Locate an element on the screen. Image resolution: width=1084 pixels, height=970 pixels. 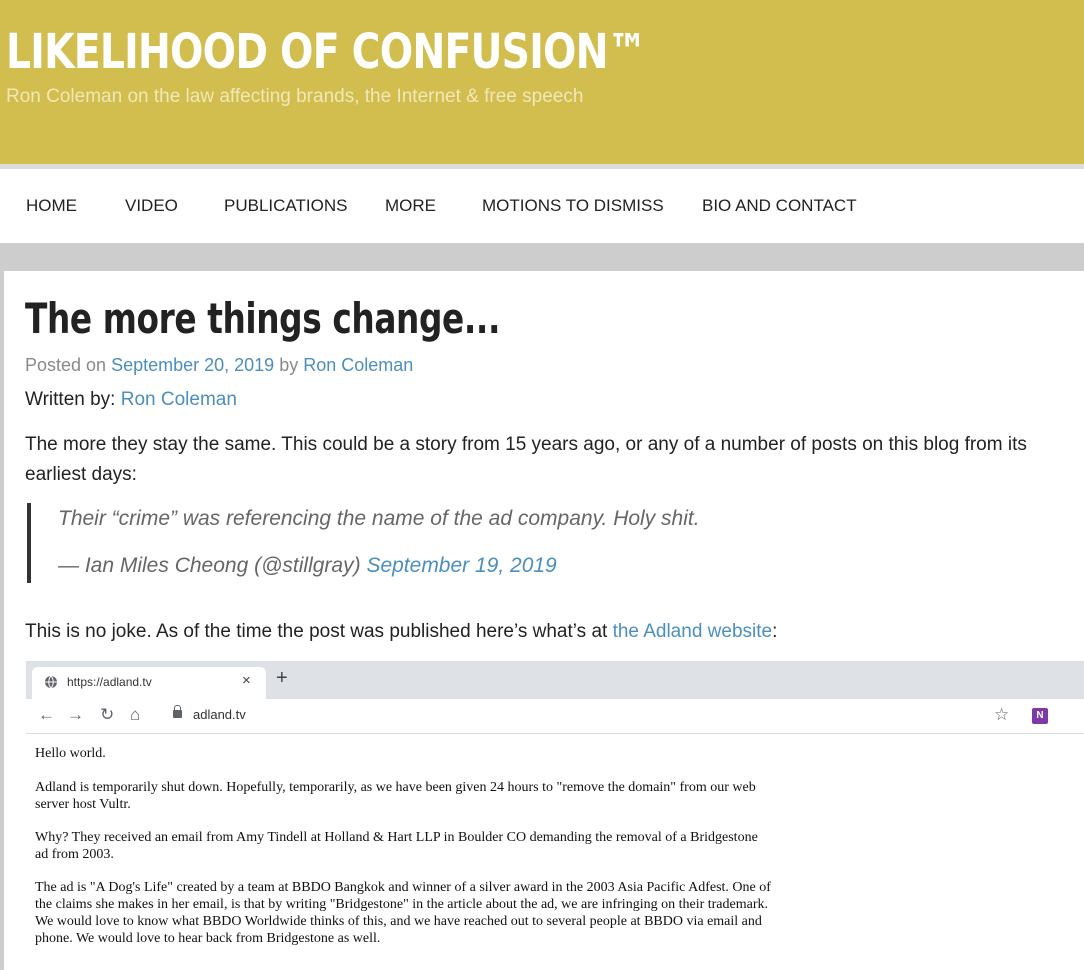
lock-icon is located at coordinates (177, 711).